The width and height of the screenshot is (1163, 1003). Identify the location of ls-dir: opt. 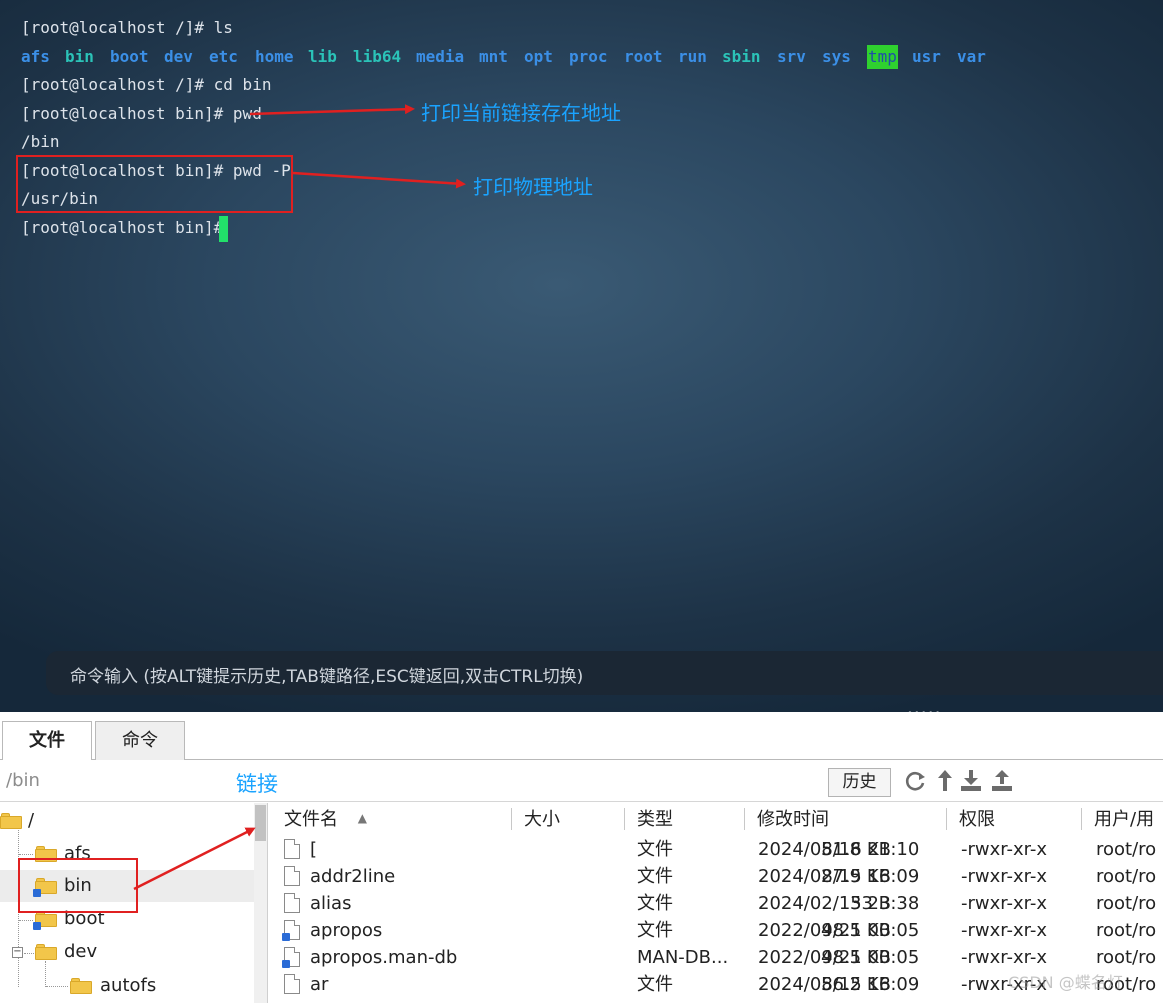
(538, 56).